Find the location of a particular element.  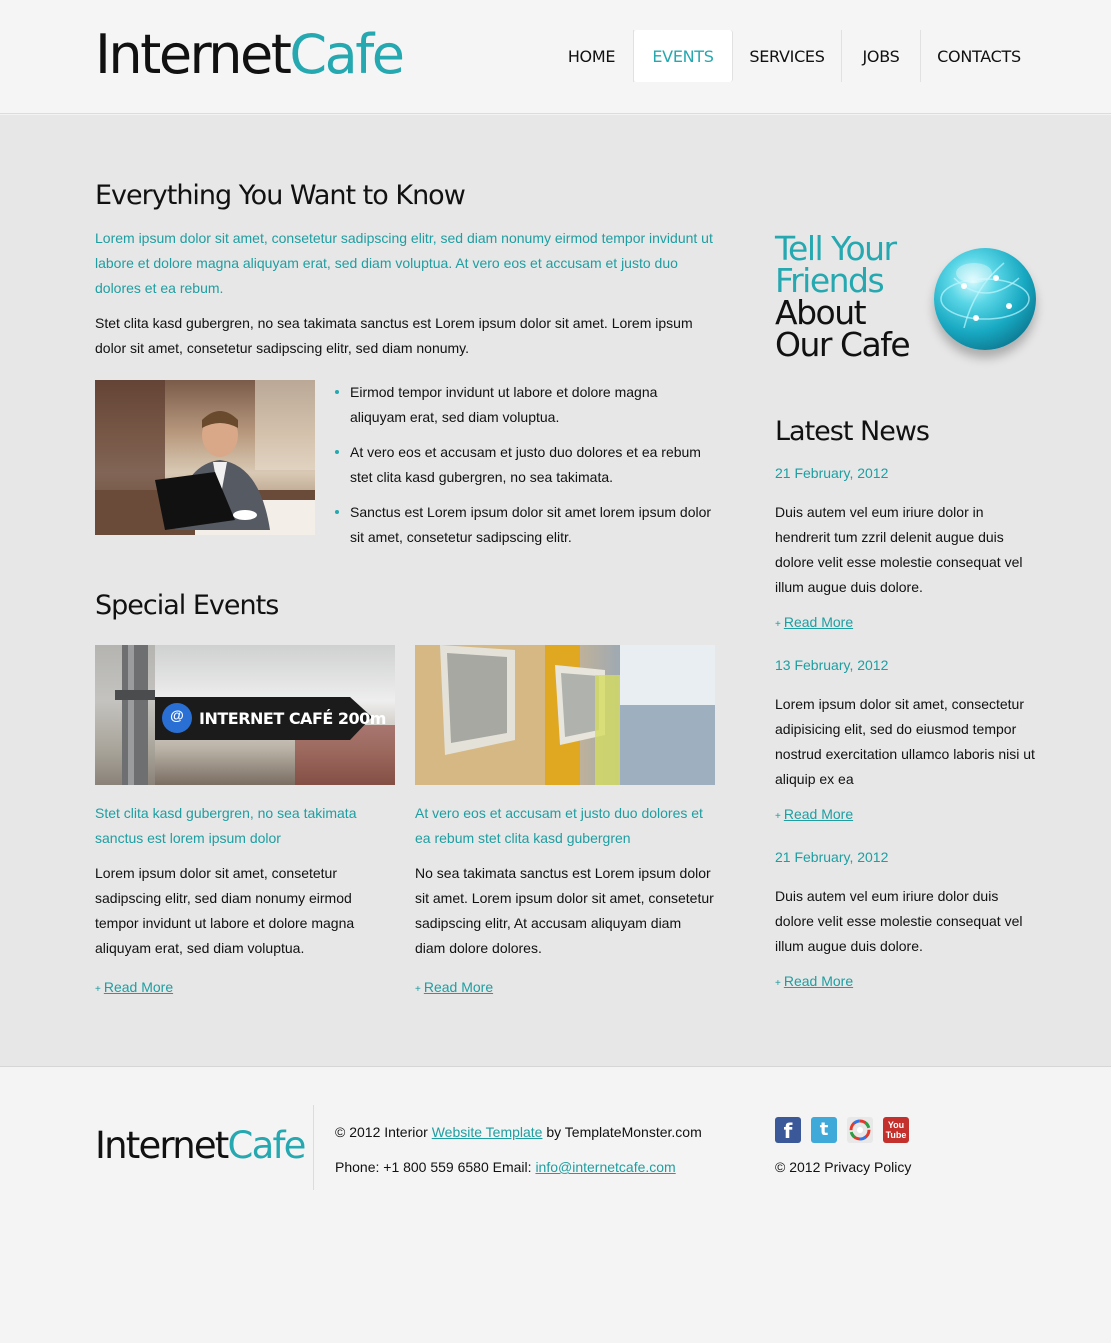

news-1-read-more: + Read More is located at coordinates (814, 622).